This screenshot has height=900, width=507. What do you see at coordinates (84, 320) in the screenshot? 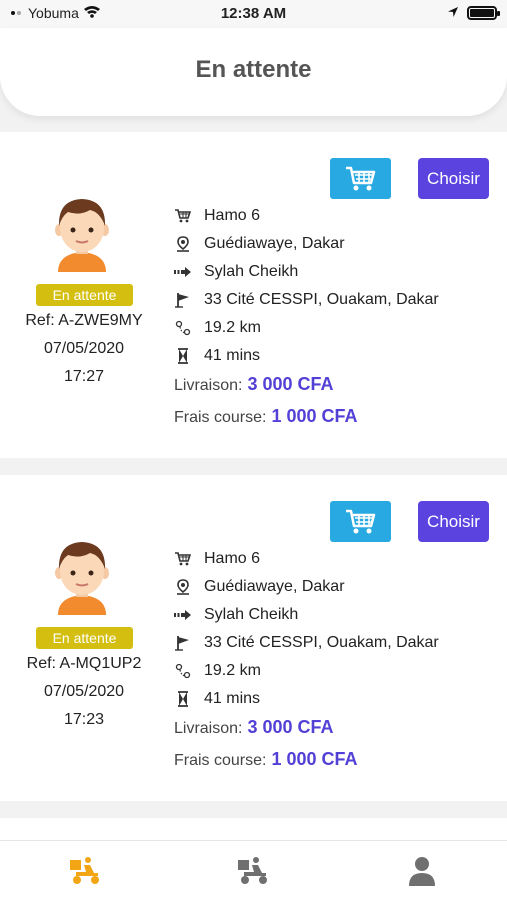
I see `order-ref: Ref: A-ZWE9MY` at bounding box center [84, 320].